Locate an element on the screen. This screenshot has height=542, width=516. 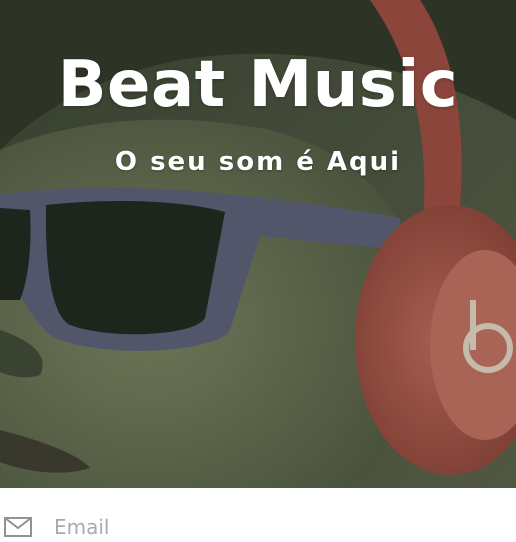
app-title: Beat Music is located at coordinates (258, 85).